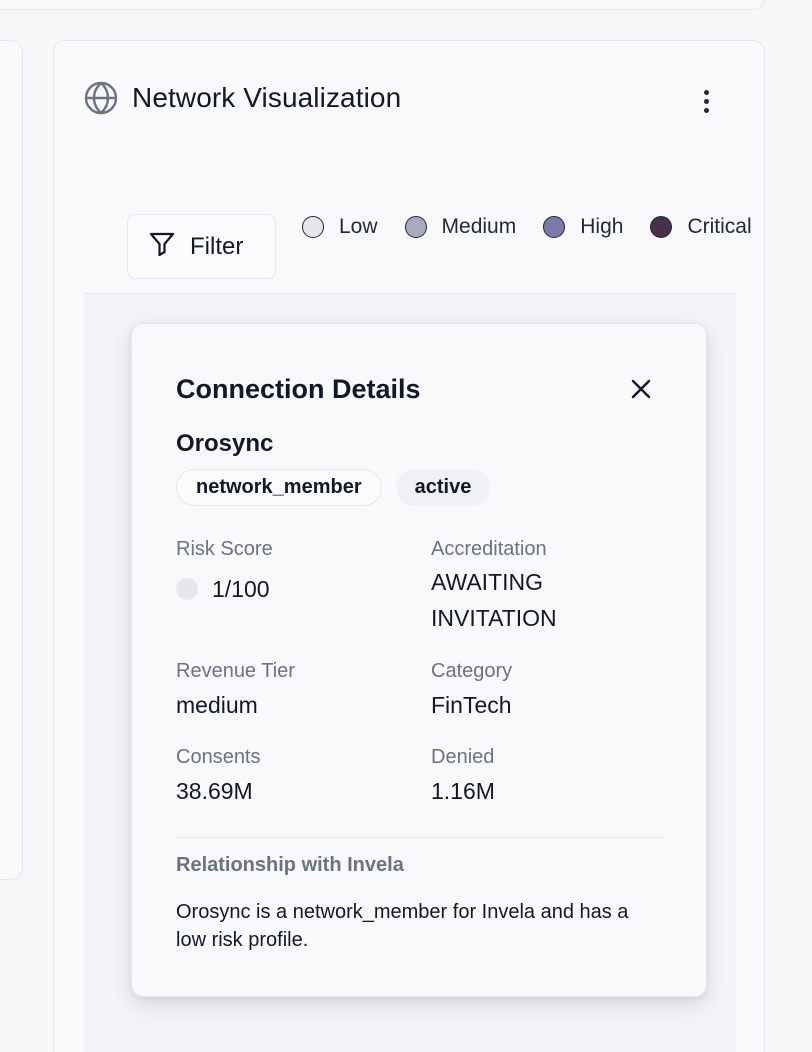 This screenshot has width=812, height=1052. I want to click on risk-legend: Low Medium High Critical, so click(533, 227).